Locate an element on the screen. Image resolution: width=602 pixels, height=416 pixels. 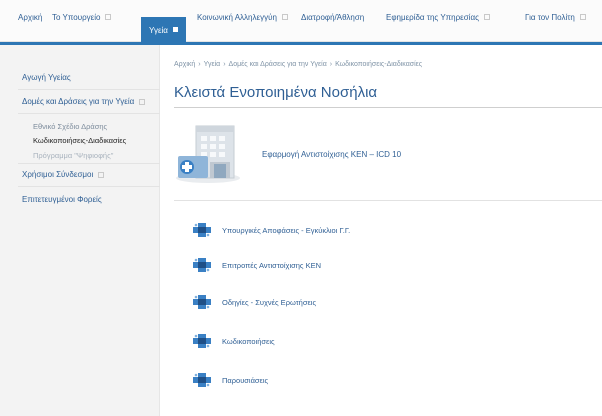
sidebar-item-label: Χρήσιμοι Σύνδεσμοι is located at coordinates (58, 174).